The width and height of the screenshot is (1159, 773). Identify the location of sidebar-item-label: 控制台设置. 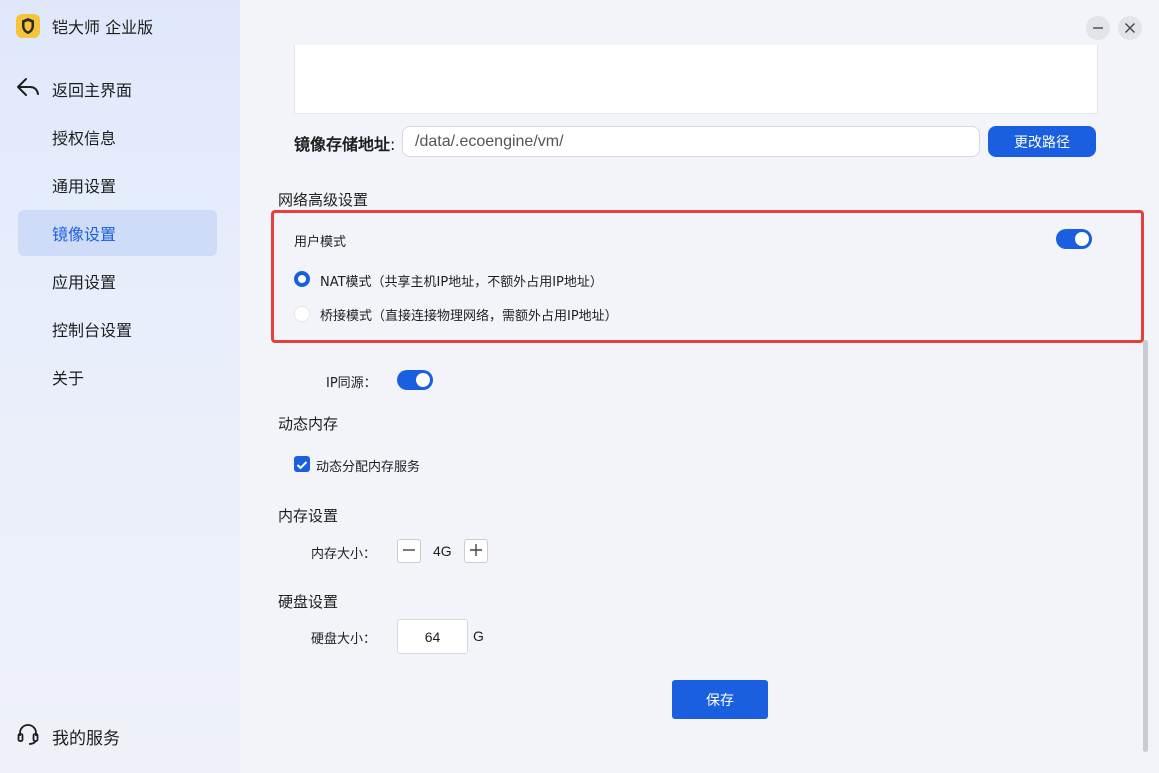
(92, 330).